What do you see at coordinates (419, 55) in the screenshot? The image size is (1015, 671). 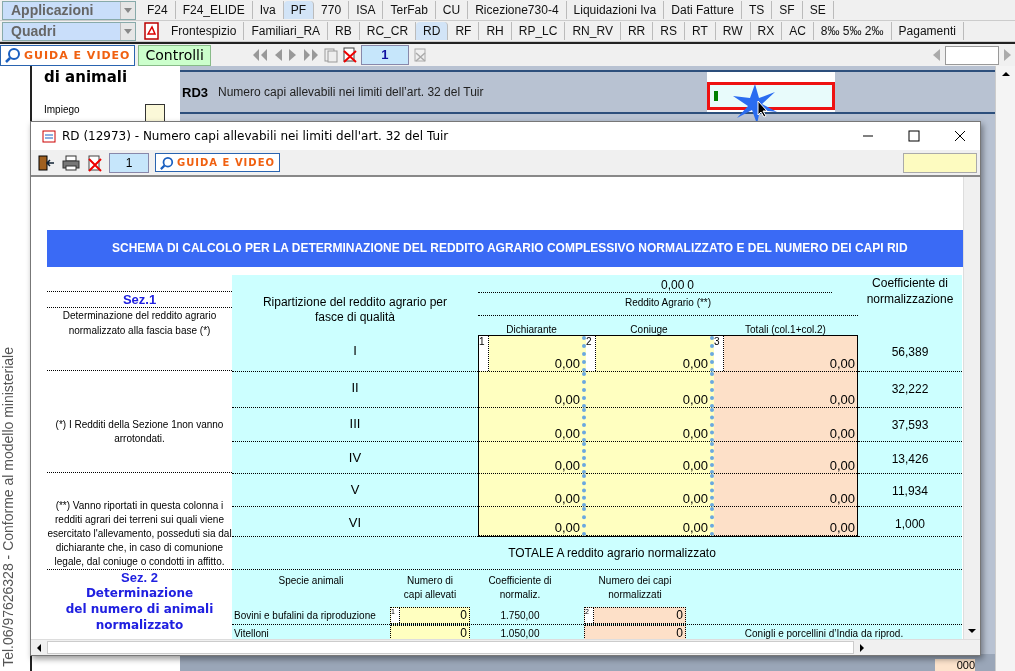 I see `page-icon` at bounding box center [419, 55].